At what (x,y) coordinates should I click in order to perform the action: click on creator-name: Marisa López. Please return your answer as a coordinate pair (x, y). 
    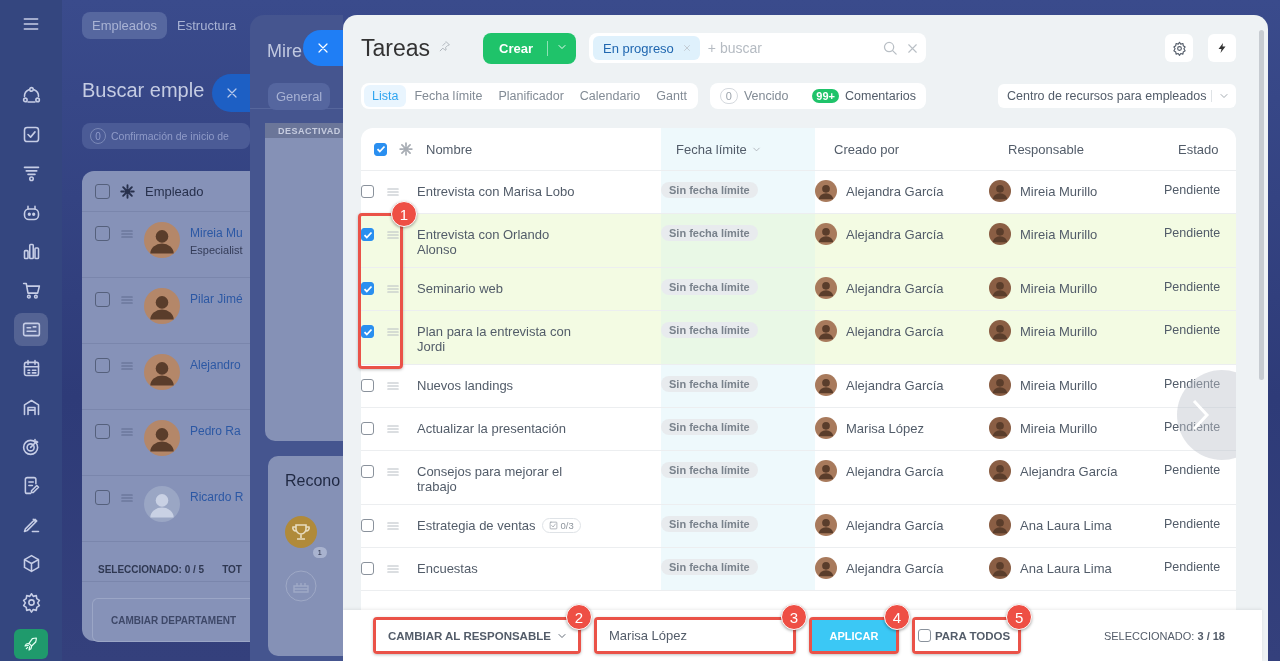
    Looking at the image, I should click on (885, 428).